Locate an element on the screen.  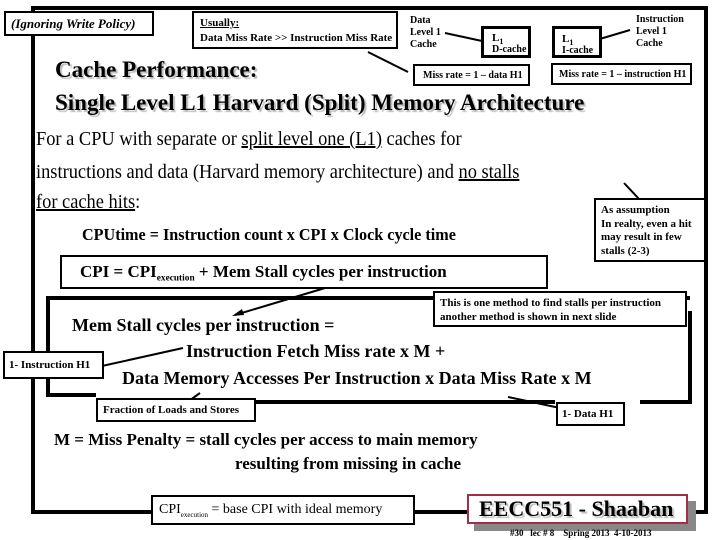
mem-stall-line-1: Mem Stall cycles per instruction = is located at coordinates (203, 325).